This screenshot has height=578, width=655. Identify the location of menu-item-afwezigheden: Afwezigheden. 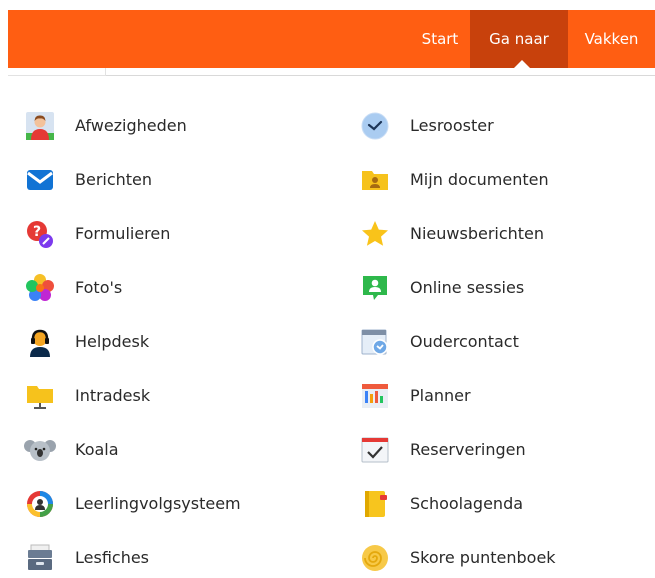
(173, 126).